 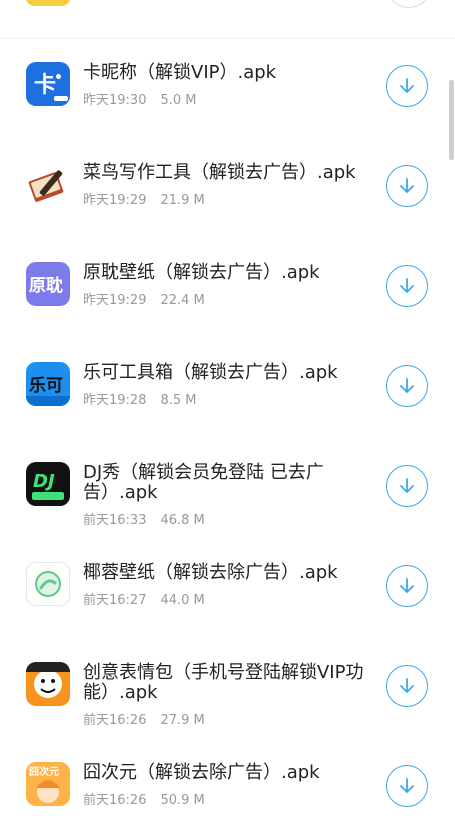 What do you see at coordinates (45, 85) in the screenshot?
I see `svg-text: 卡` at bounding box center [45, 85].